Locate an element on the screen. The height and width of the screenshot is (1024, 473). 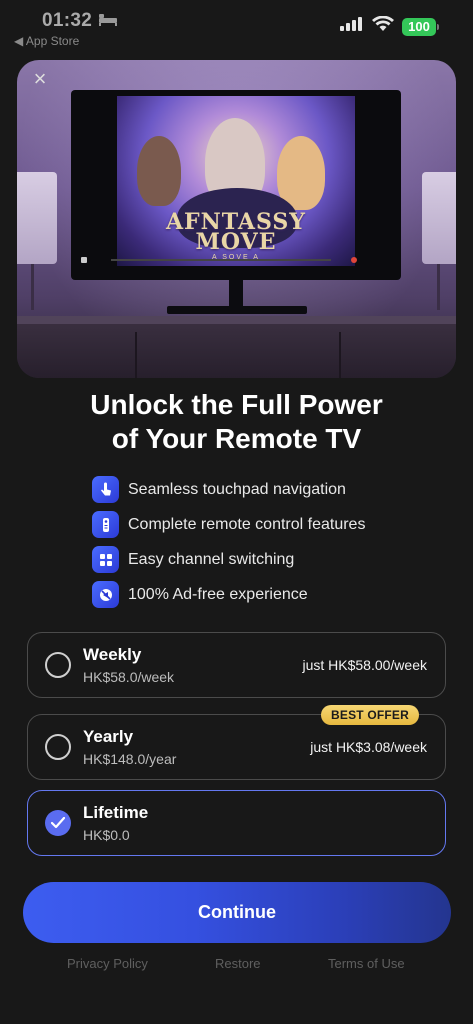
page-title-line1: Unlock the Full Power is located at coordinates (236, 404).